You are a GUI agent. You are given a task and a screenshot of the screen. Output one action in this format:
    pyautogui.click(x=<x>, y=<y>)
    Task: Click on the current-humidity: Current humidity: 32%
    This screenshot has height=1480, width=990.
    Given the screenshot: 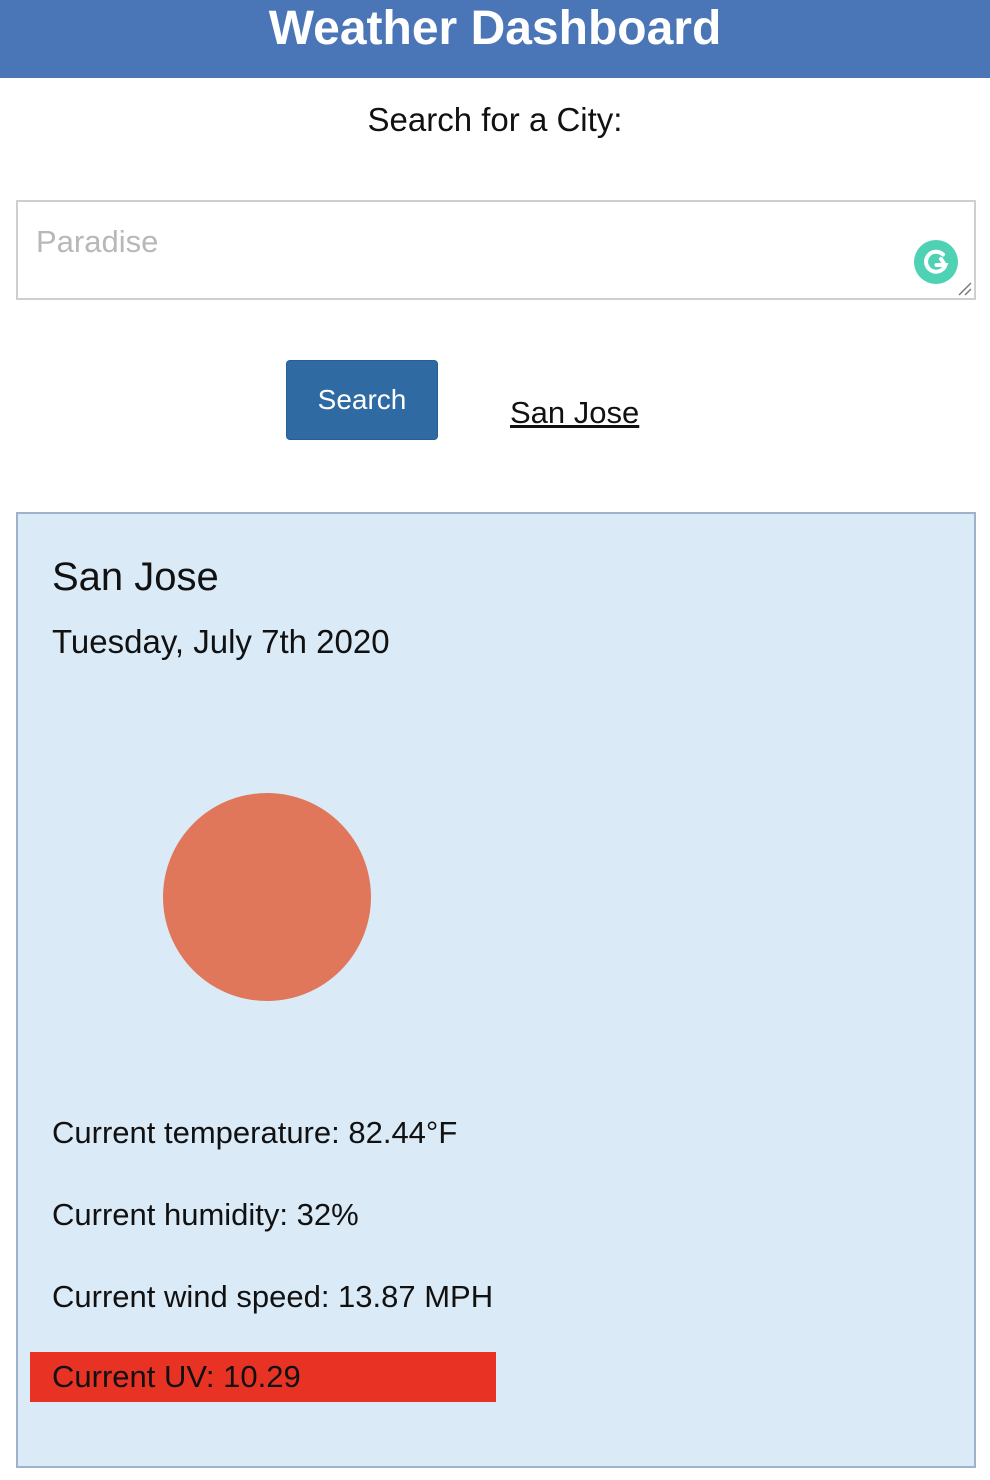 What is the action you would take?
    pyautogui.click(x=205, y=1214)
    